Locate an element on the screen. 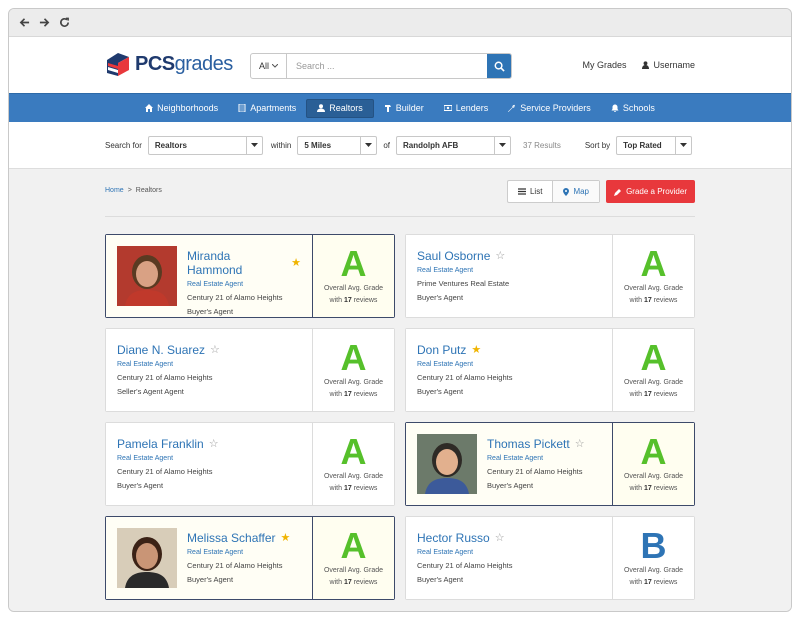 Image resolution: width=800 pixels, height=620 pixels. nav-item-realtors: Realtors is located at coordinates (340, 108).